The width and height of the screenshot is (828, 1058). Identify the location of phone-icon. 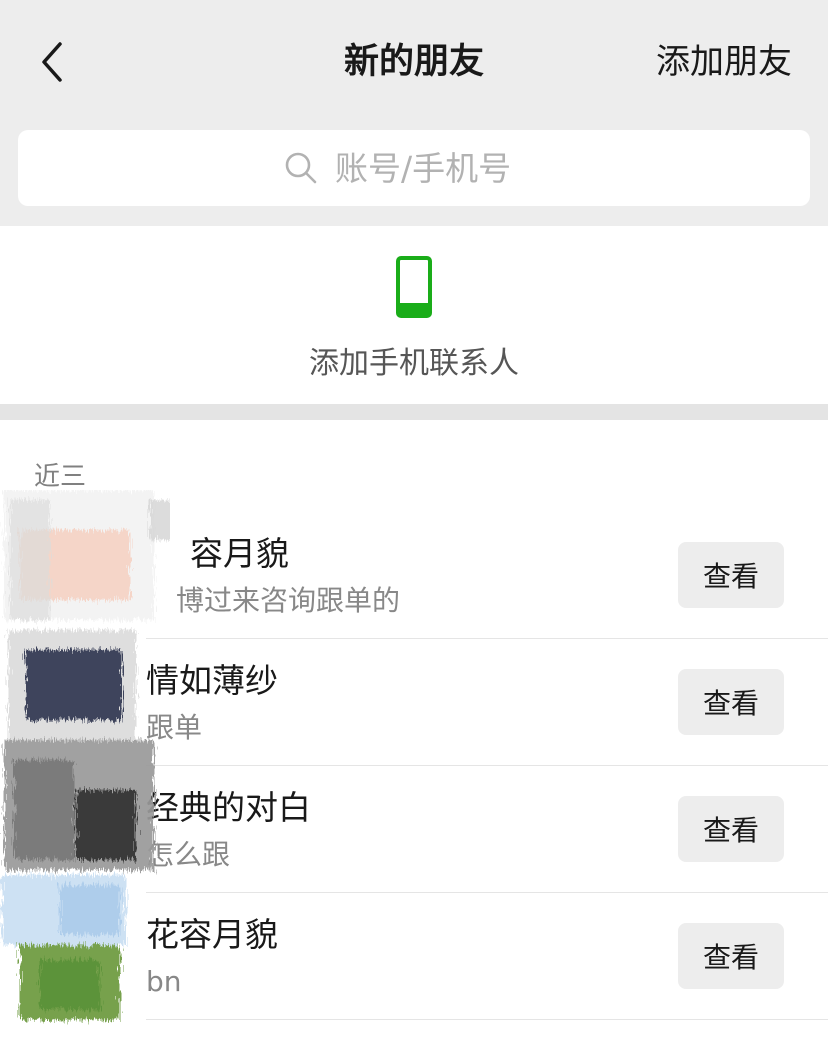
(414, 287).